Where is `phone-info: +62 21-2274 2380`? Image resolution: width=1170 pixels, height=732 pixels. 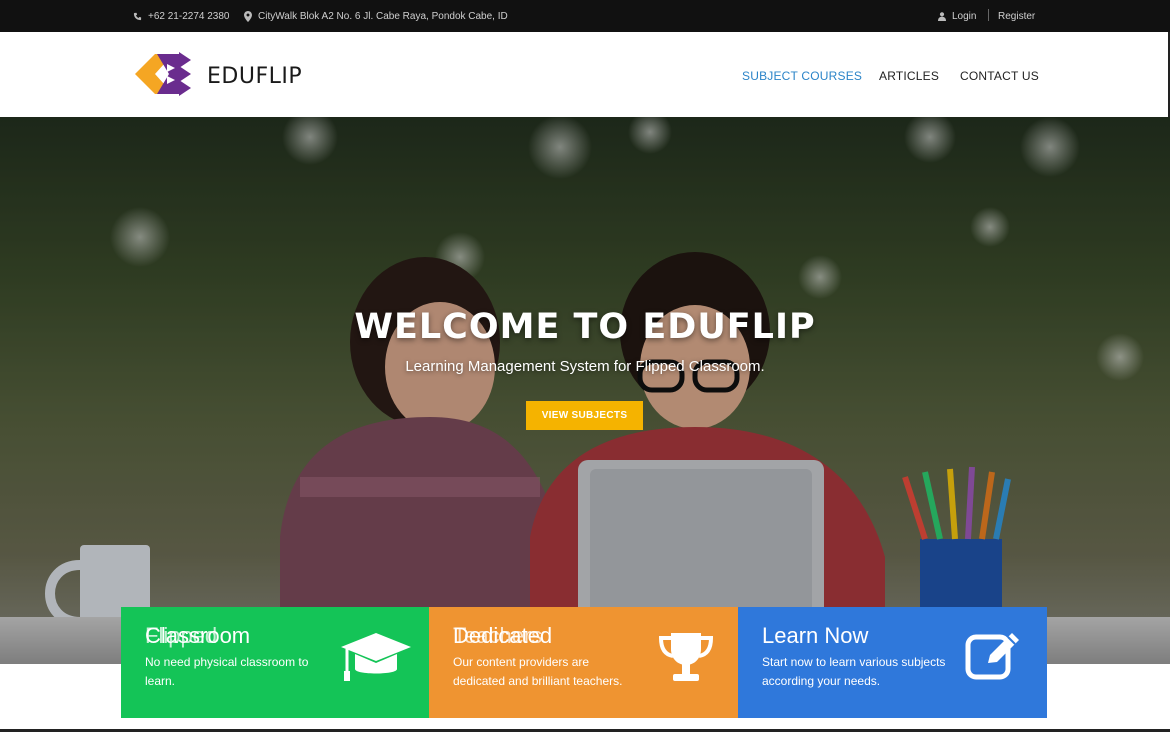 phone-info: +62 21-2274 2380 is located at coordinates (181, 16).